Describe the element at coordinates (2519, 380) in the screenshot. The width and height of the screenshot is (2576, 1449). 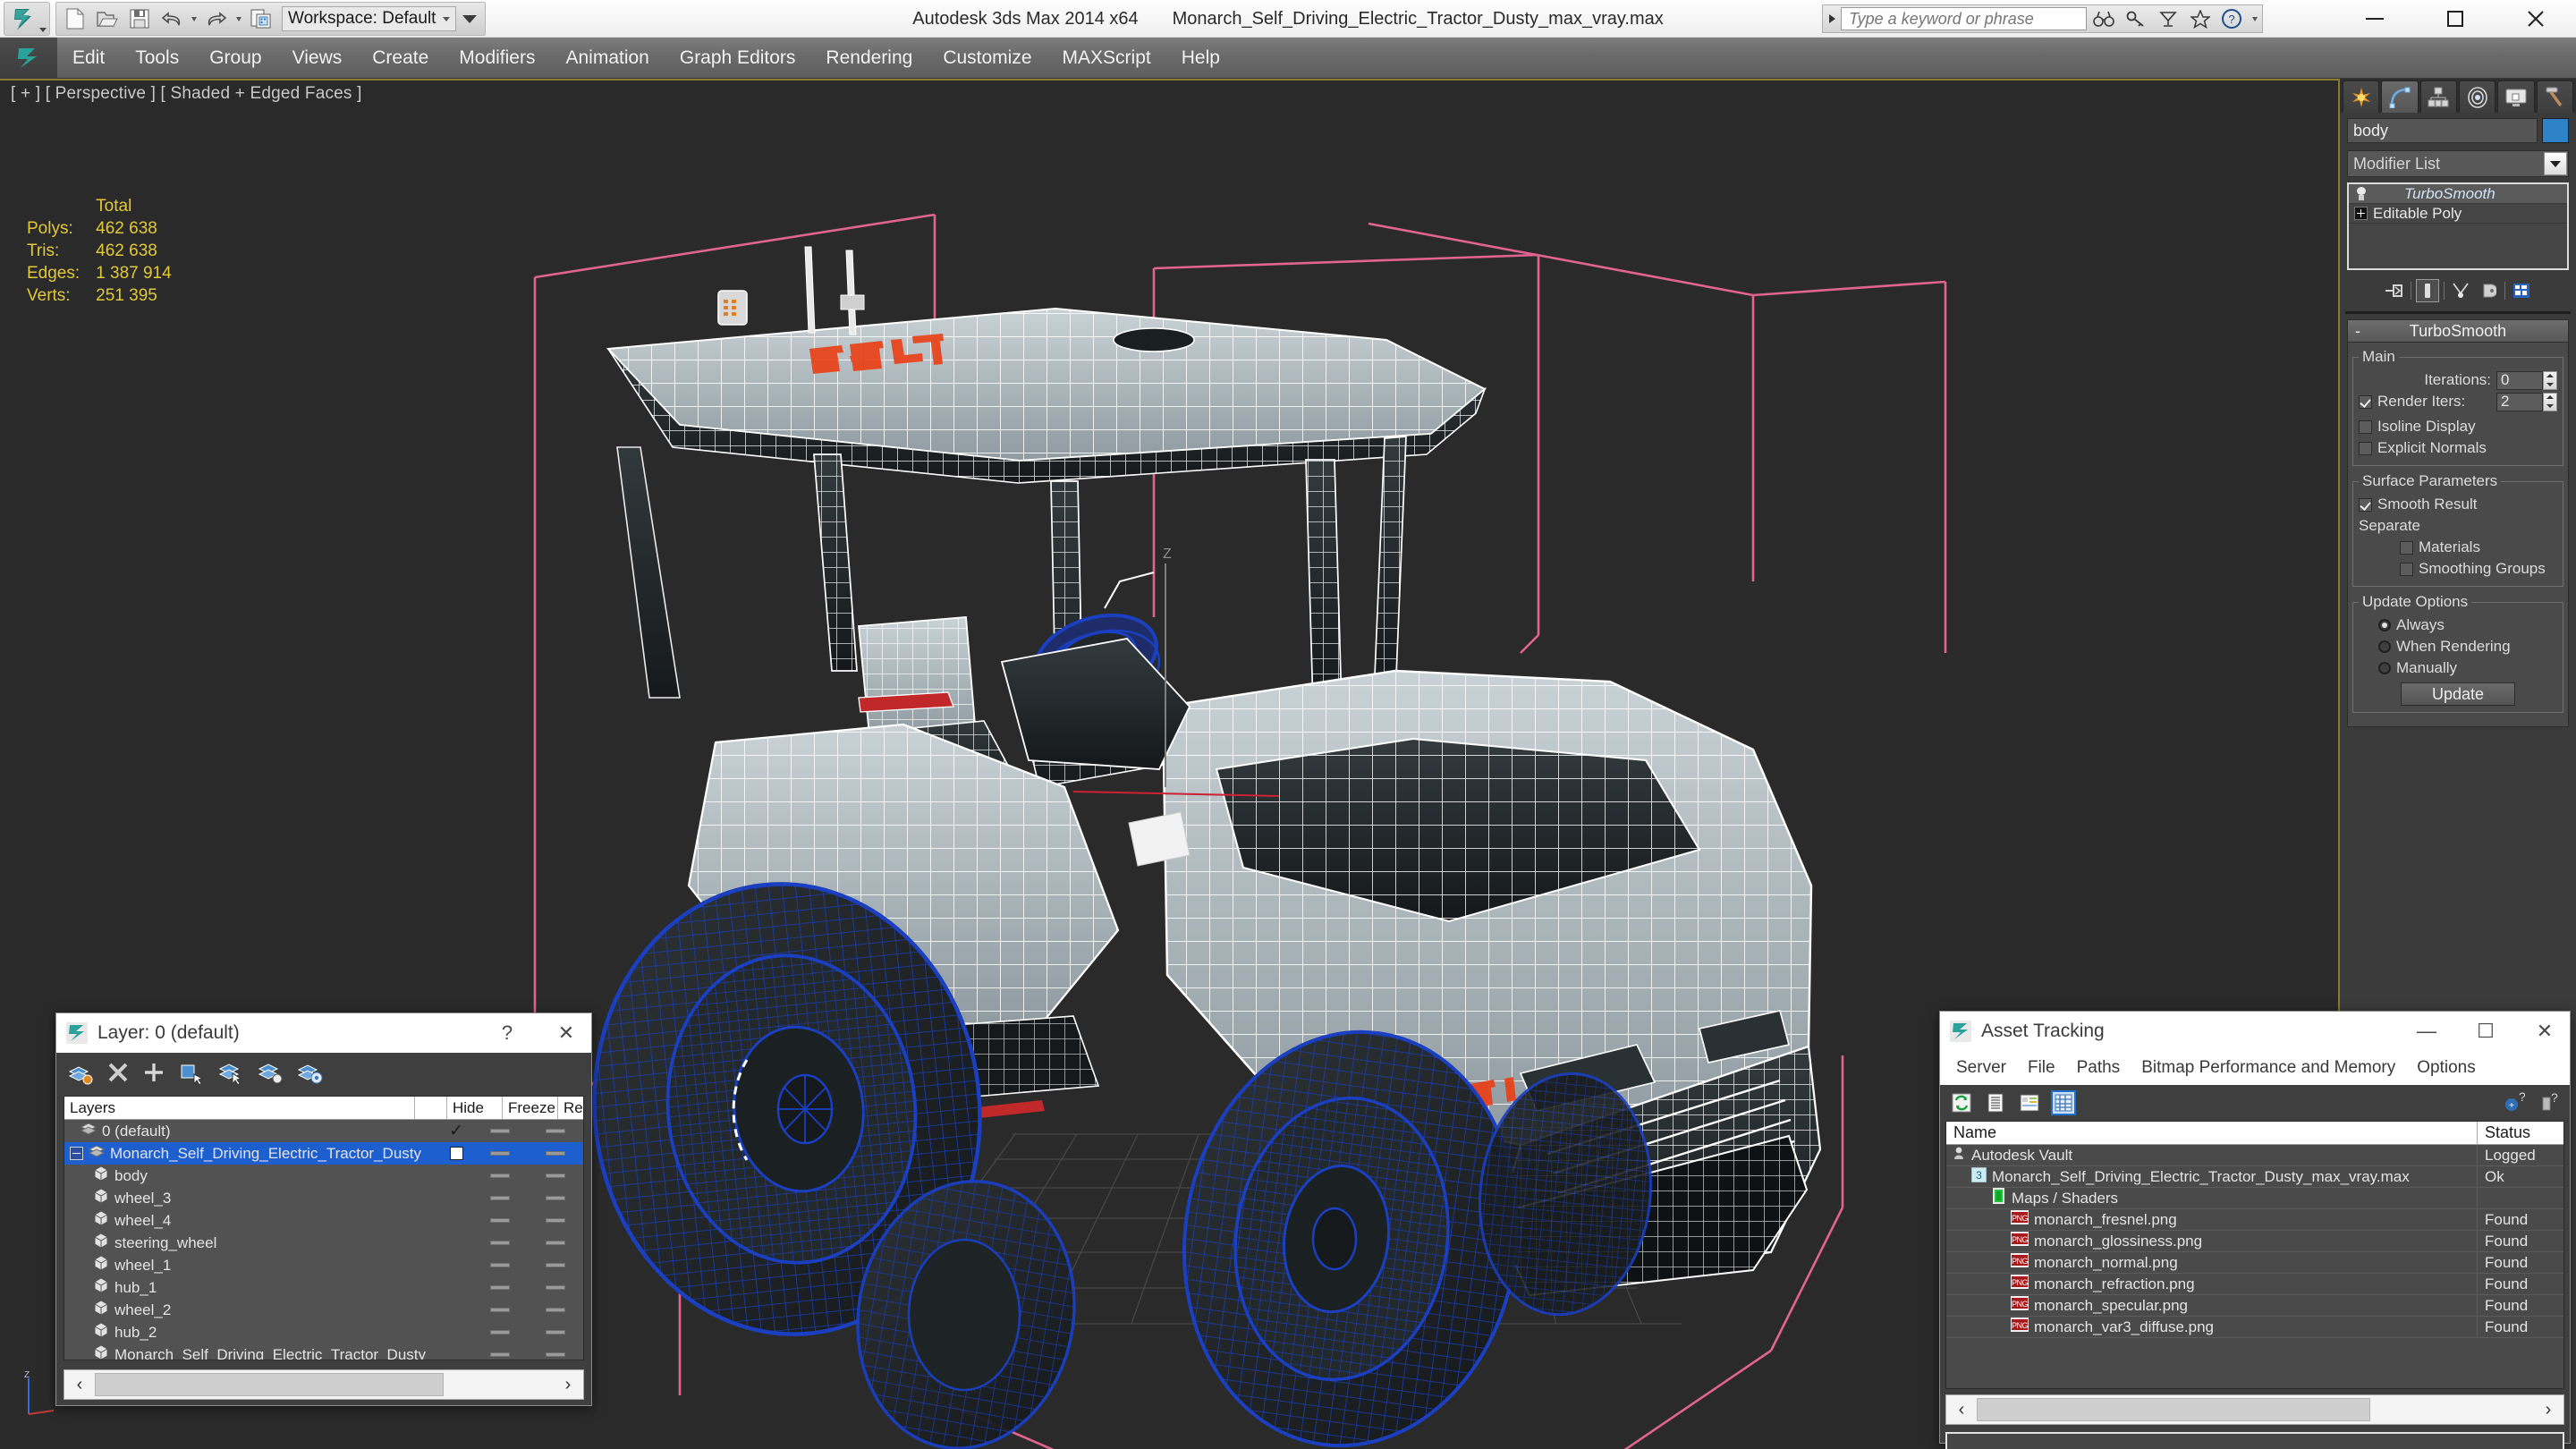
I see `iterations-value: 0` at that location.